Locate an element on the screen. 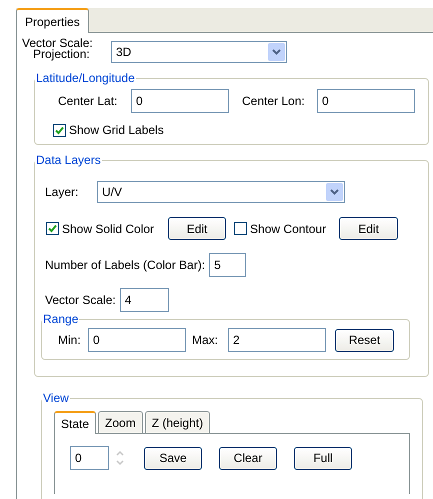  field-label: Min: is located at coordinates (70, 340).